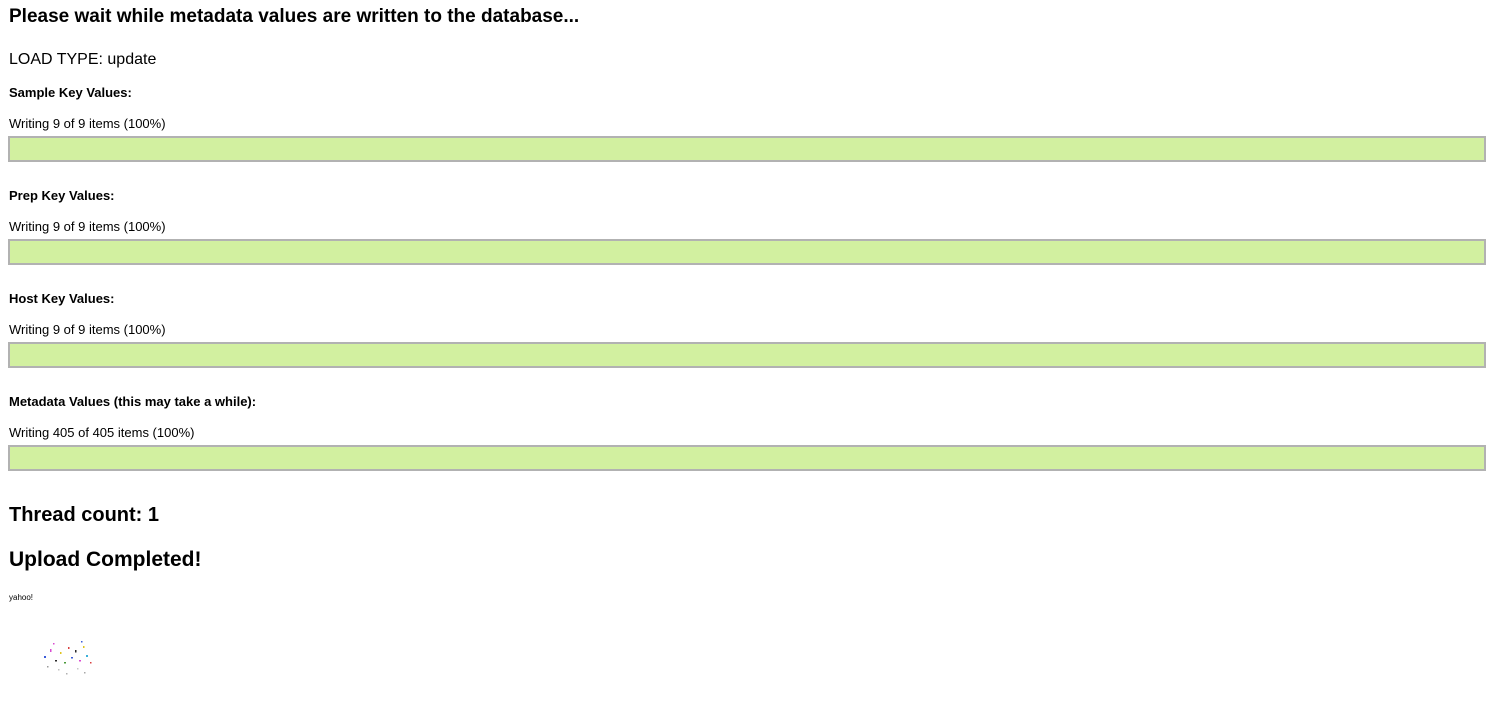  I want to click on host-key-values-status: Writing 9 of 9 items (100%), so click(87, 329).